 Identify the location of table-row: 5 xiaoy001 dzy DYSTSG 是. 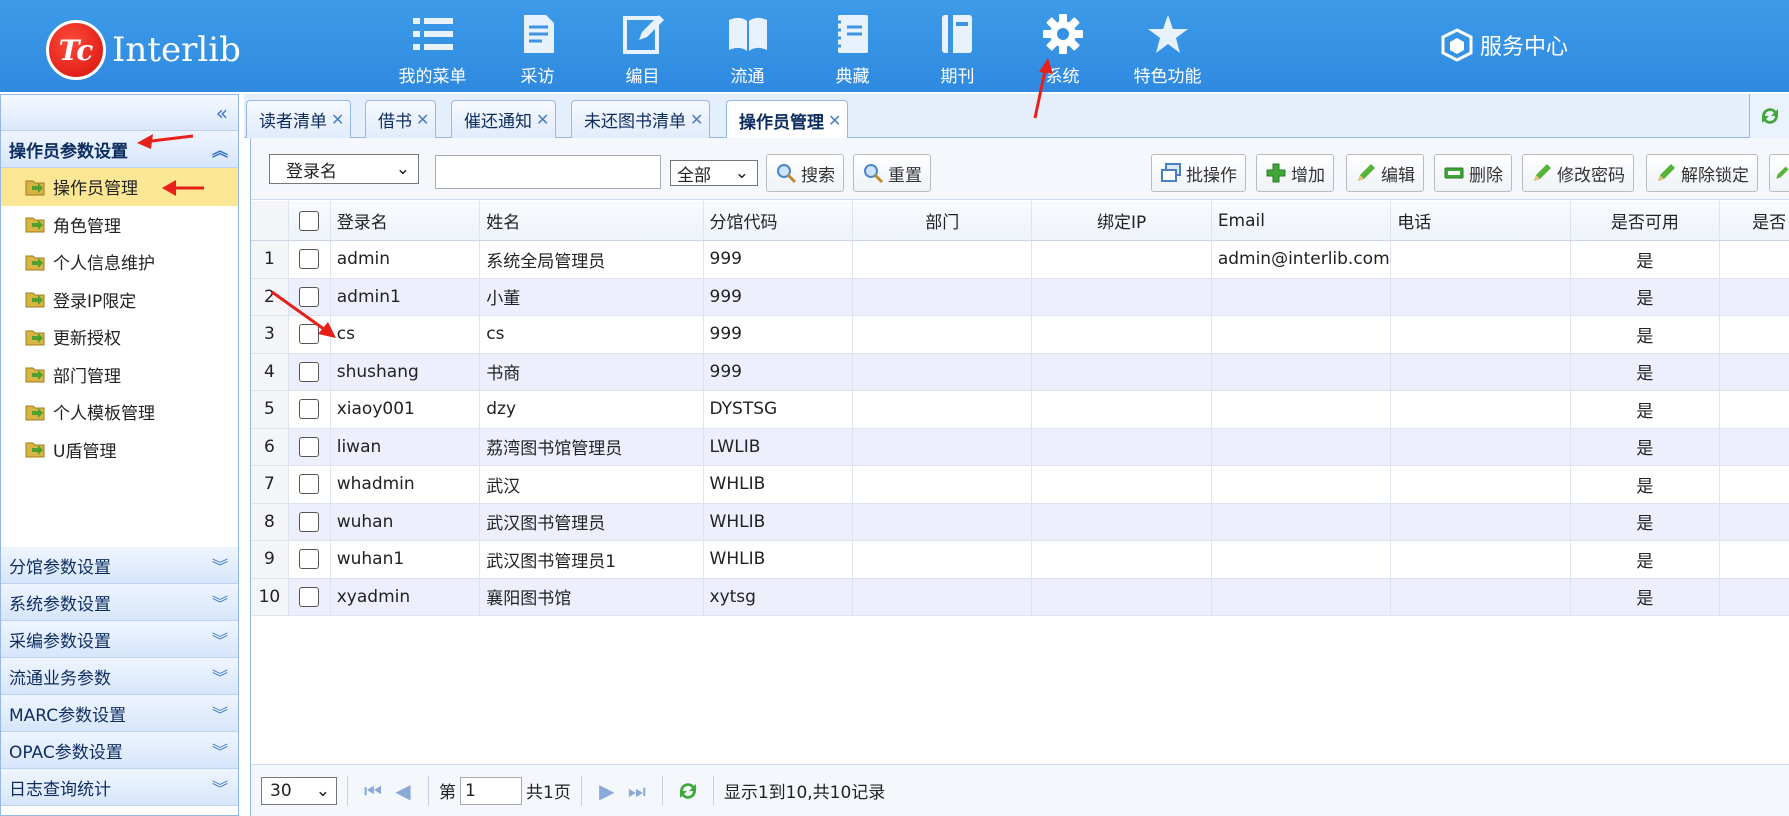
(1020, 410).